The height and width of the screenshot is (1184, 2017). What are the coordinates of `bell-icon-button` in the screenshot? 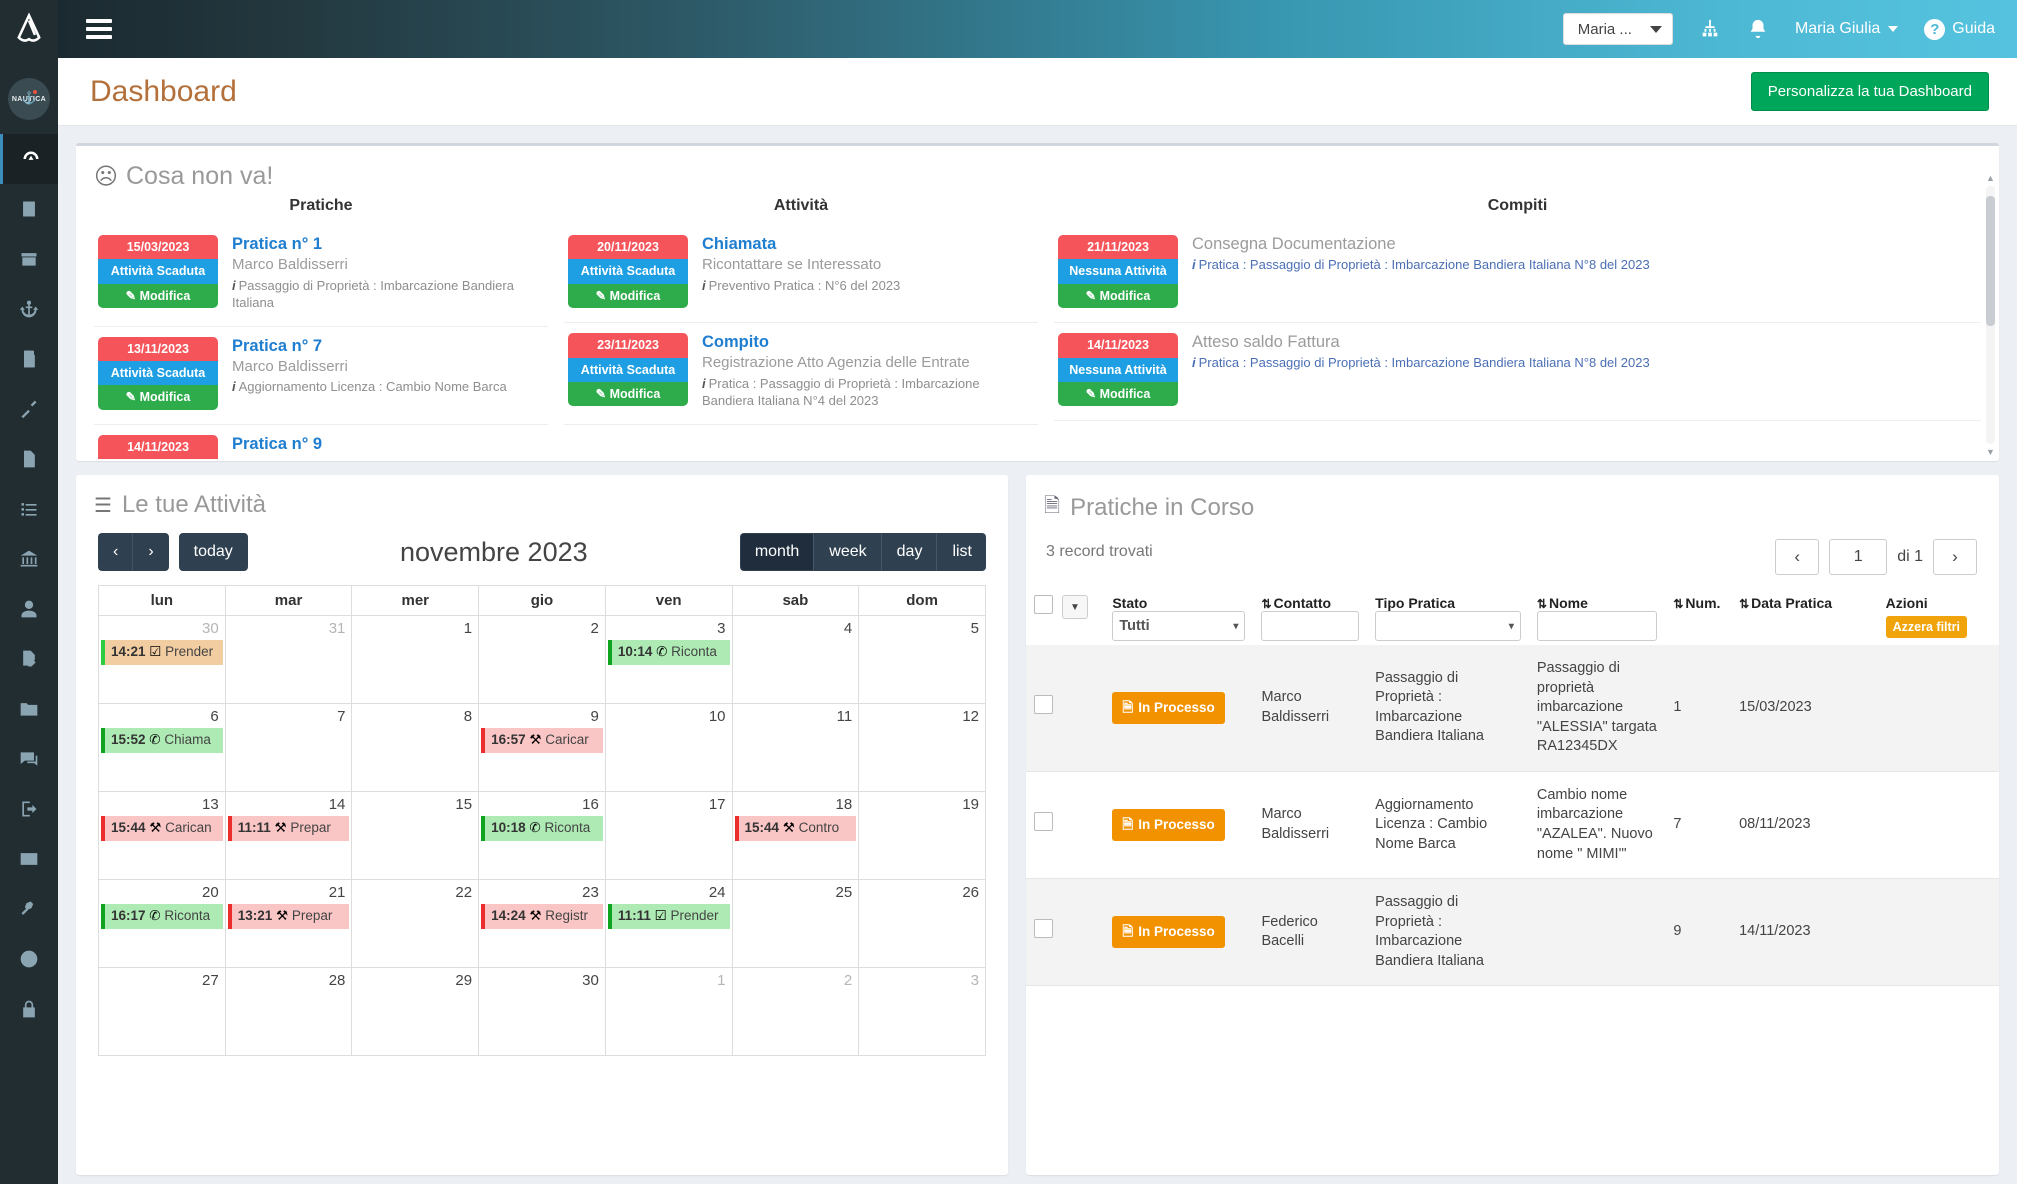 It's located at (1758, 29).